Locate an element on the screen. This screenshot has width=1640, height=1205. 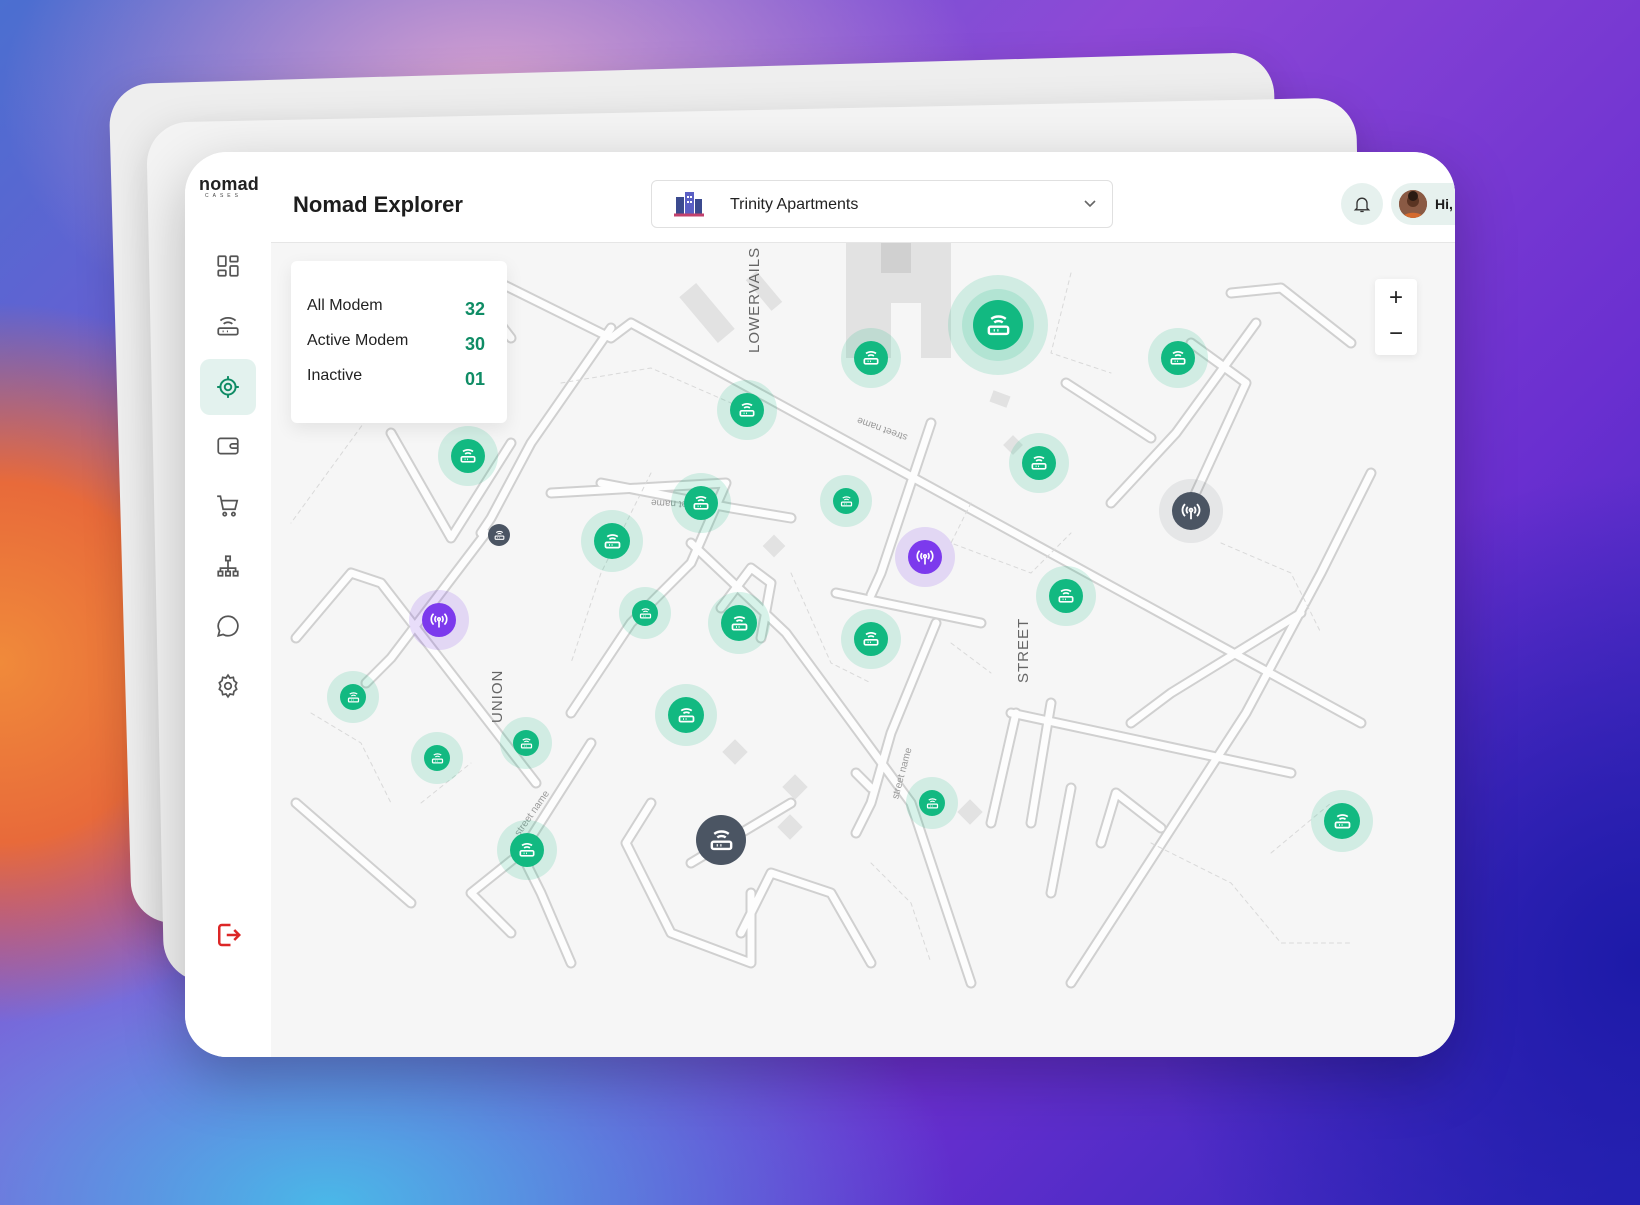
sidebar-item-wallet is located at coordinates (228, 446).